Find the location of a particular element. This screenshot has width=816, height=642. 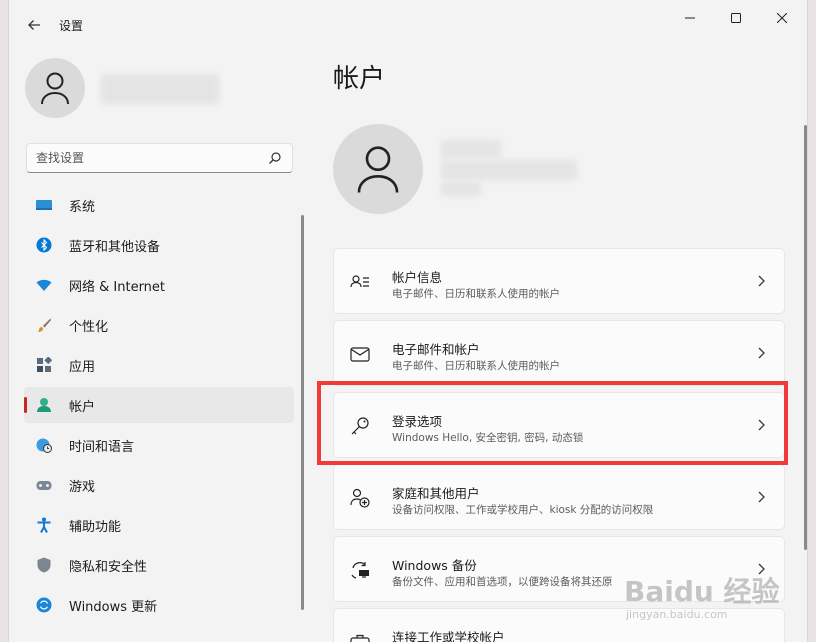

app-title: 设置 is located at coordinates (71, 26).